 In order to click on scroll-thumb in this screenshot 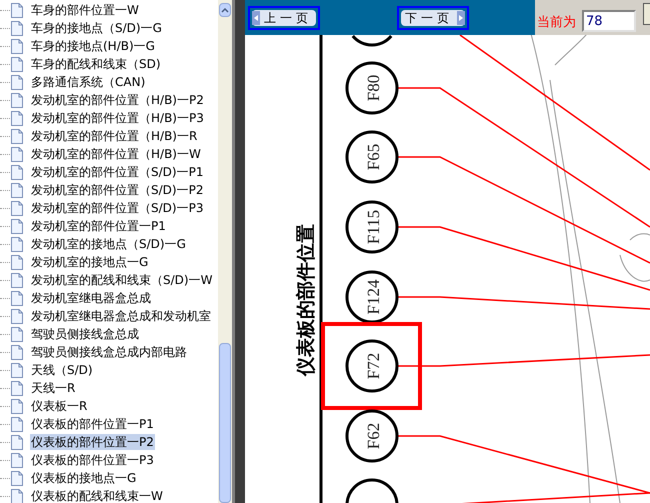, I will do `click(225, 423)`.